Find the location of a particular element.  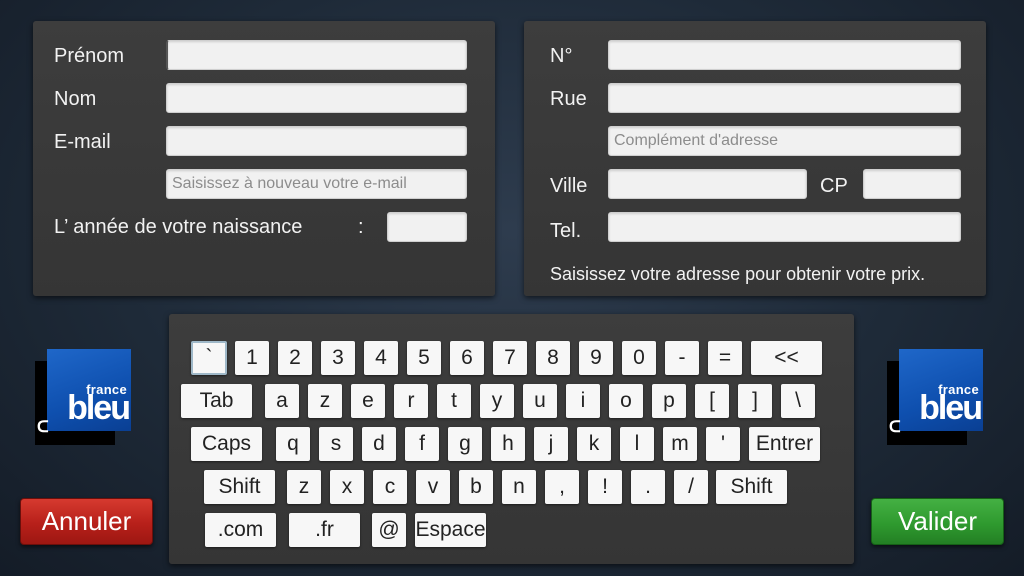

key-enter: Entrer is located at coordinates (784, 444).